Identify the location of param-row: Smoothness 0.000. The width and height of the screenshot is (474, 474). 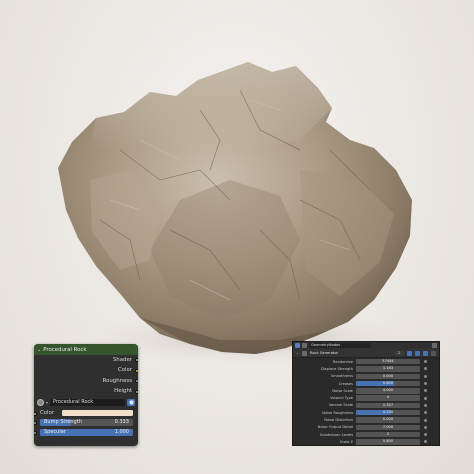
(366, 376).